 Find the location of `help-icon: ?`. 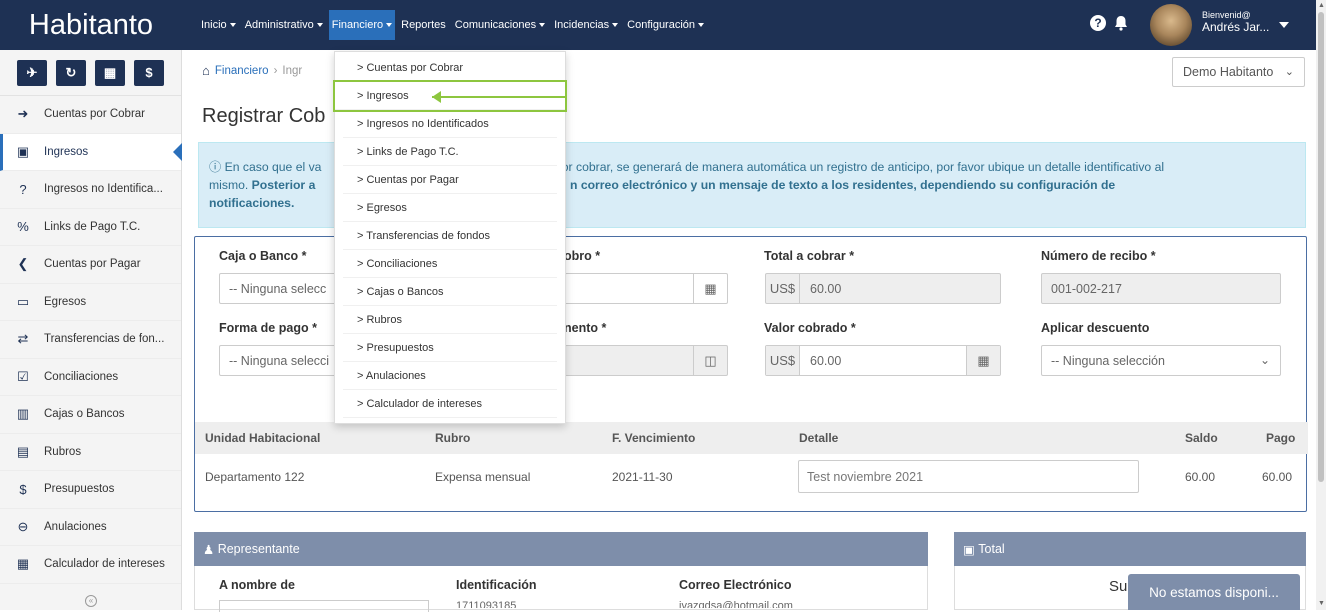

help-icon: ? is located at coordinates (1098, 23).